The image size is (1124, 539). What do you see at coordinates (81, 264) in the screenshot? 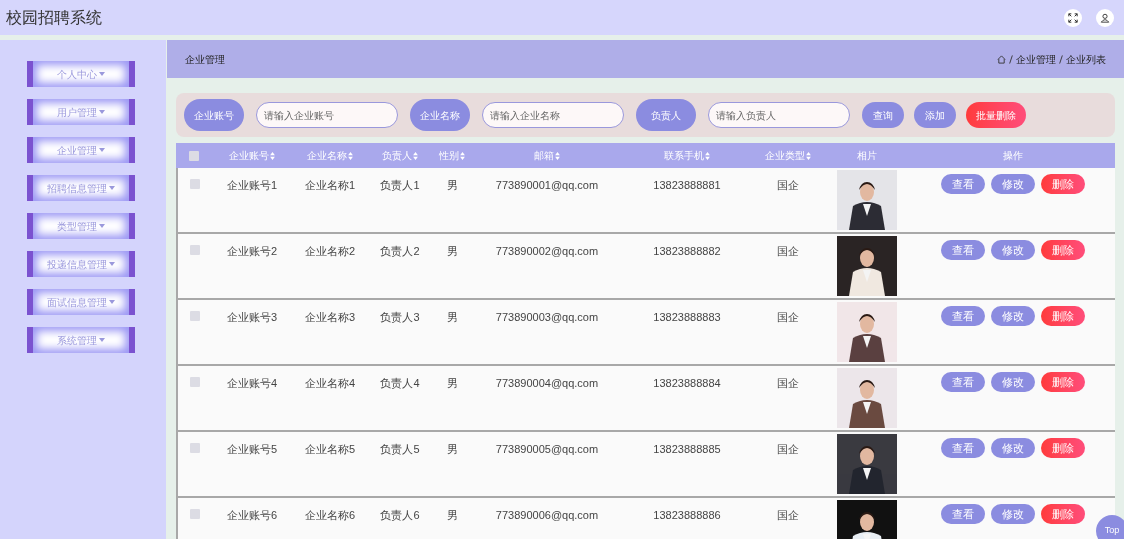
I see `sidebar-item: 投递信息管理` at bounding box center [81, 264].